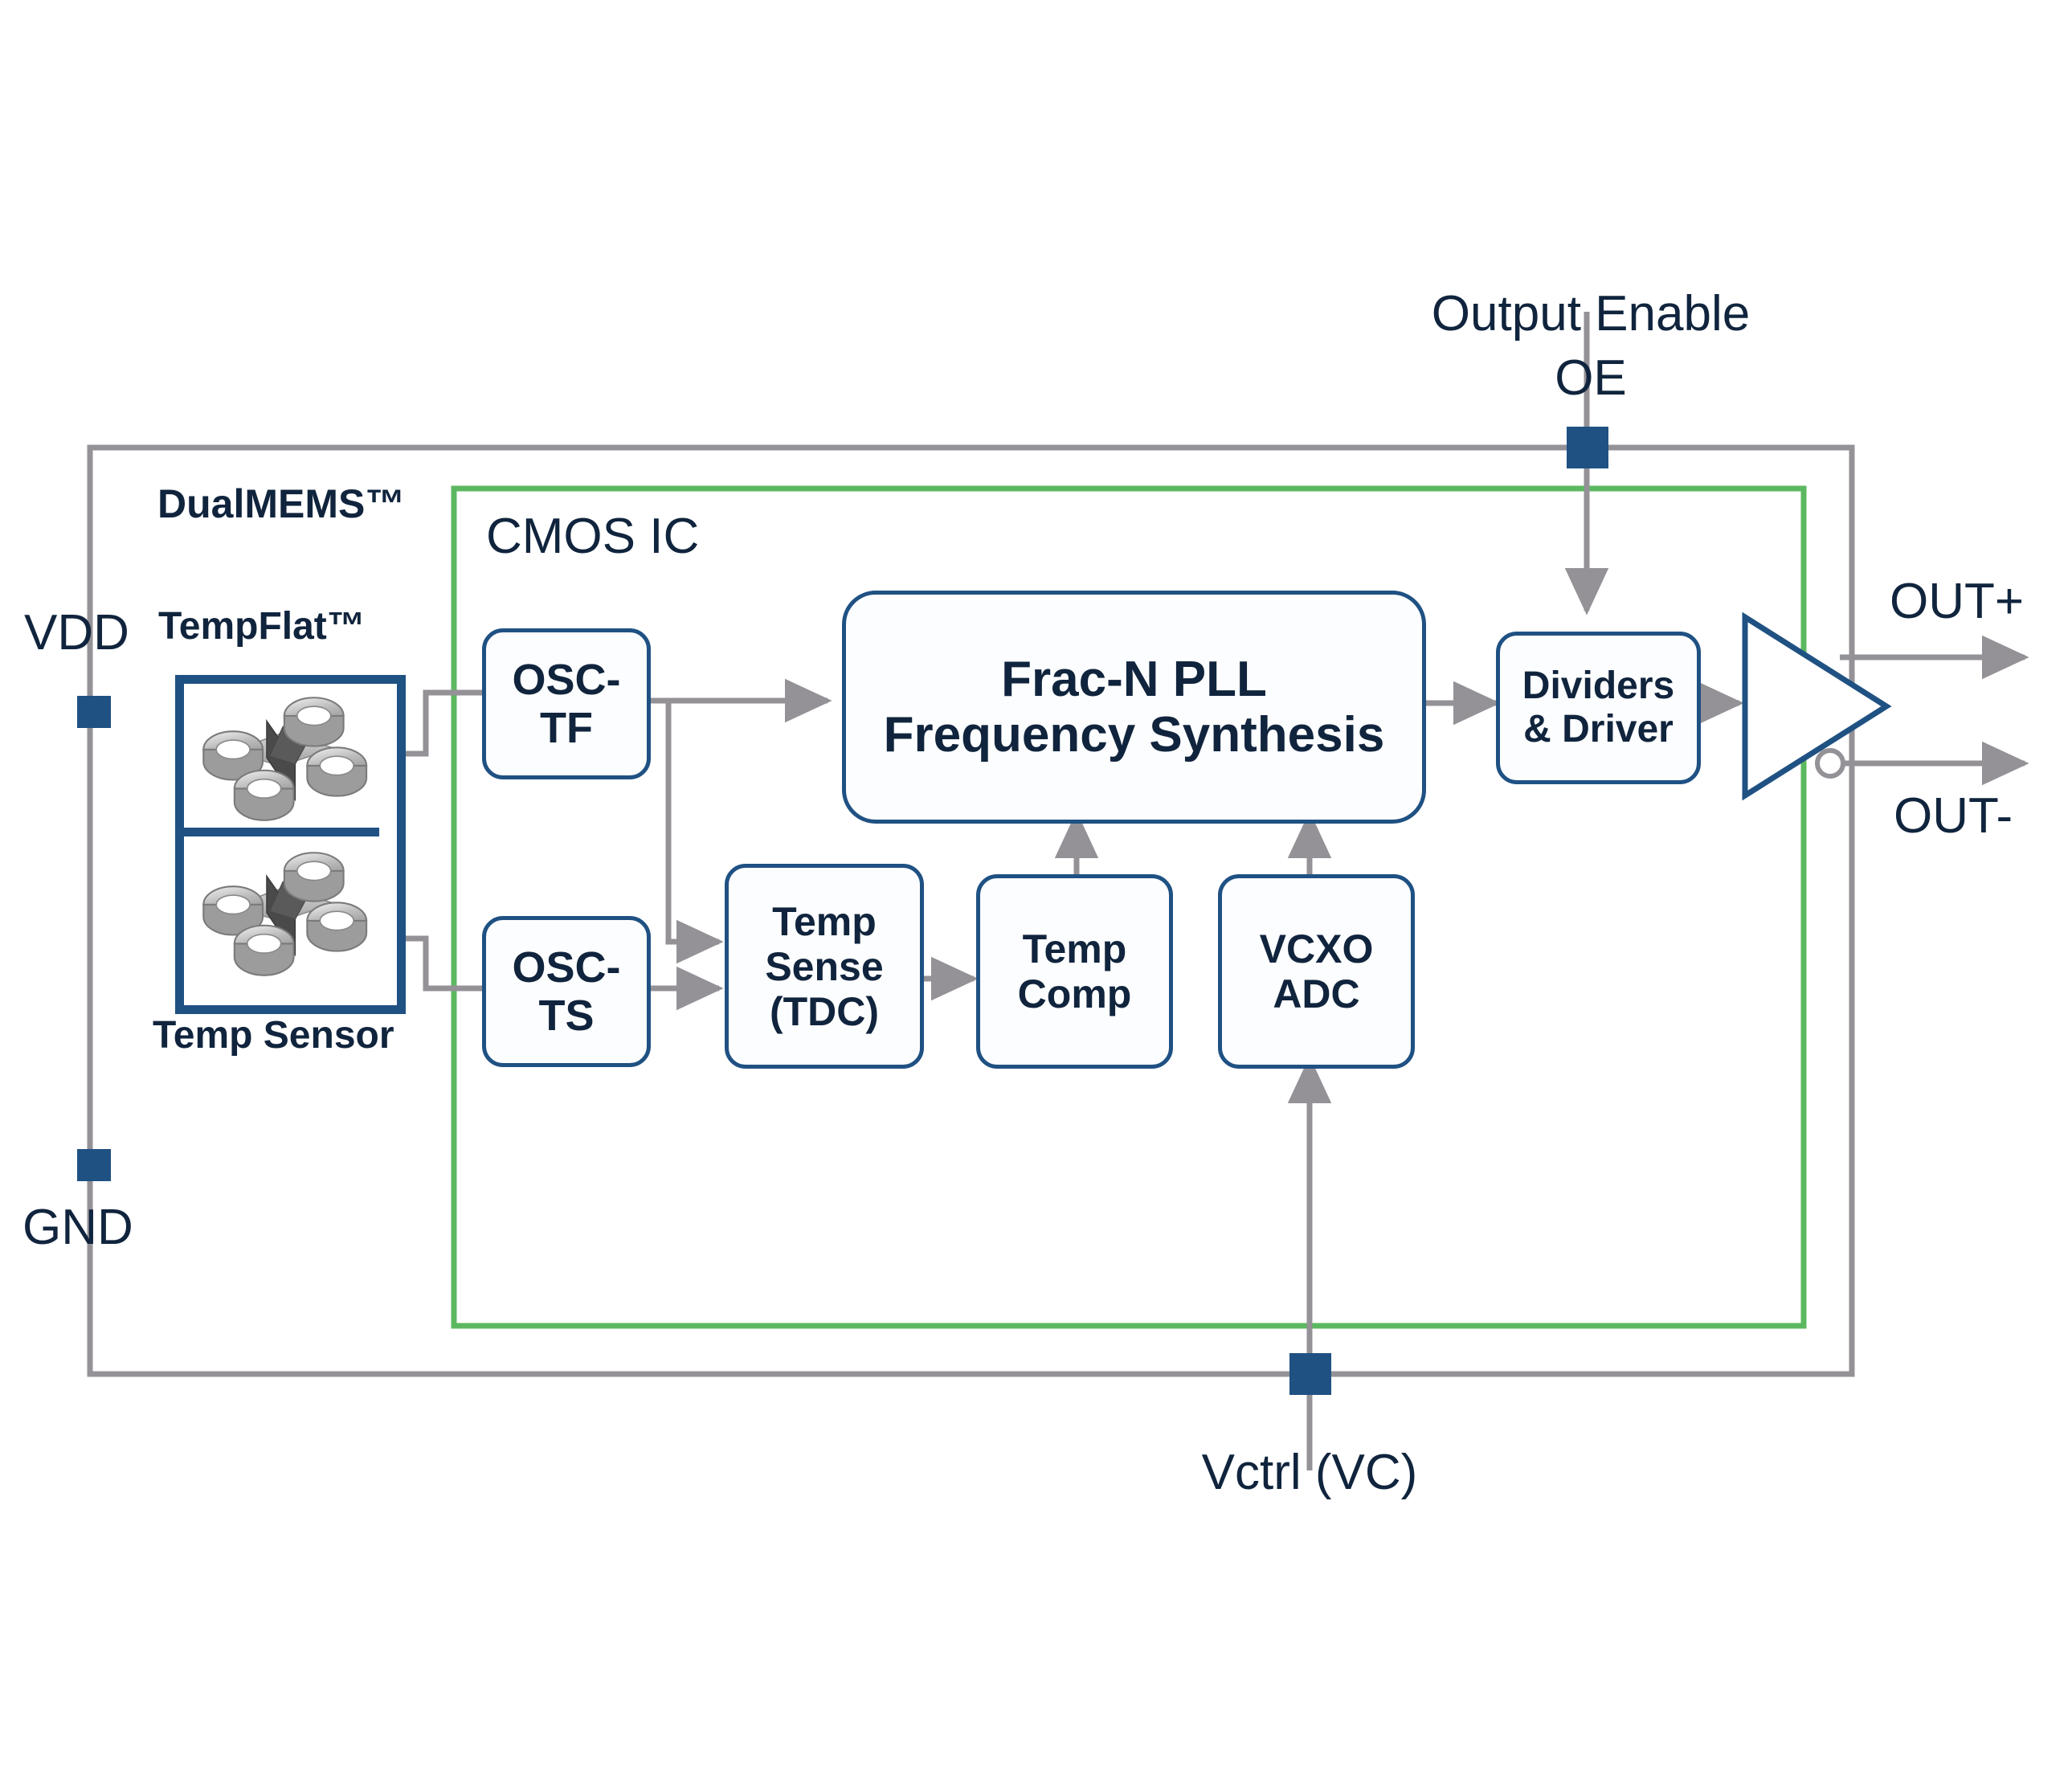 This screenshot has width=2072, height=1779. I want to click on dualmems-resonator-stack, so click(290, 844).